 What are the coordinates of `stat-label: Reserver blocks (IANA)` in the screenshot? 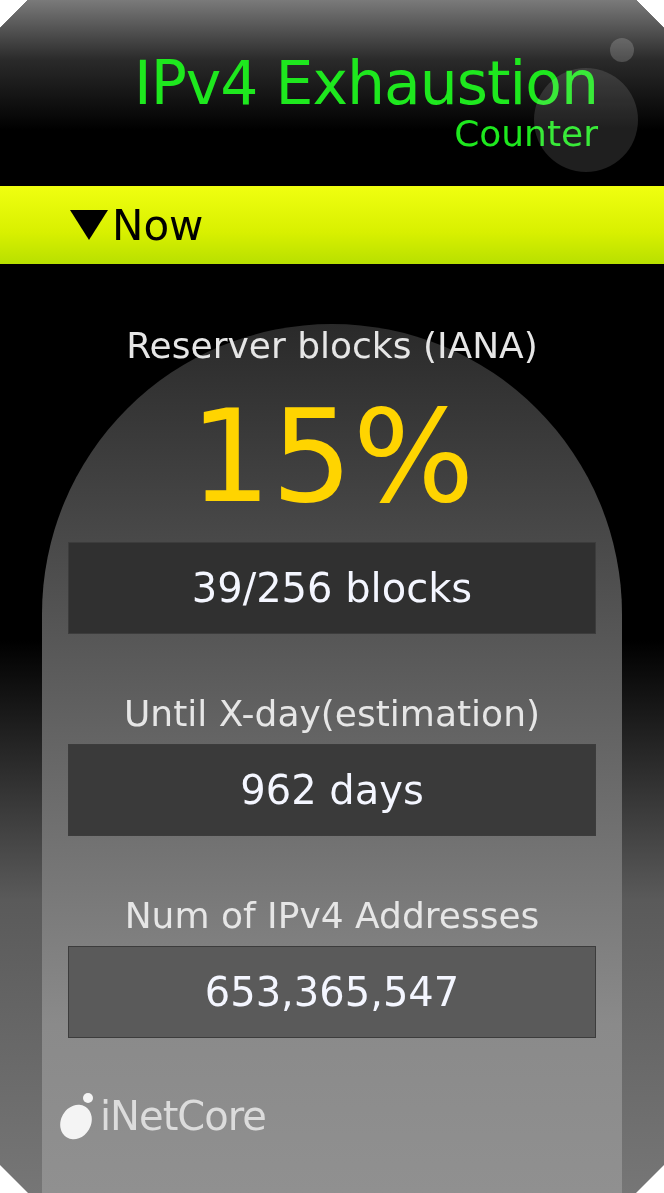 It's located at (332, 346).